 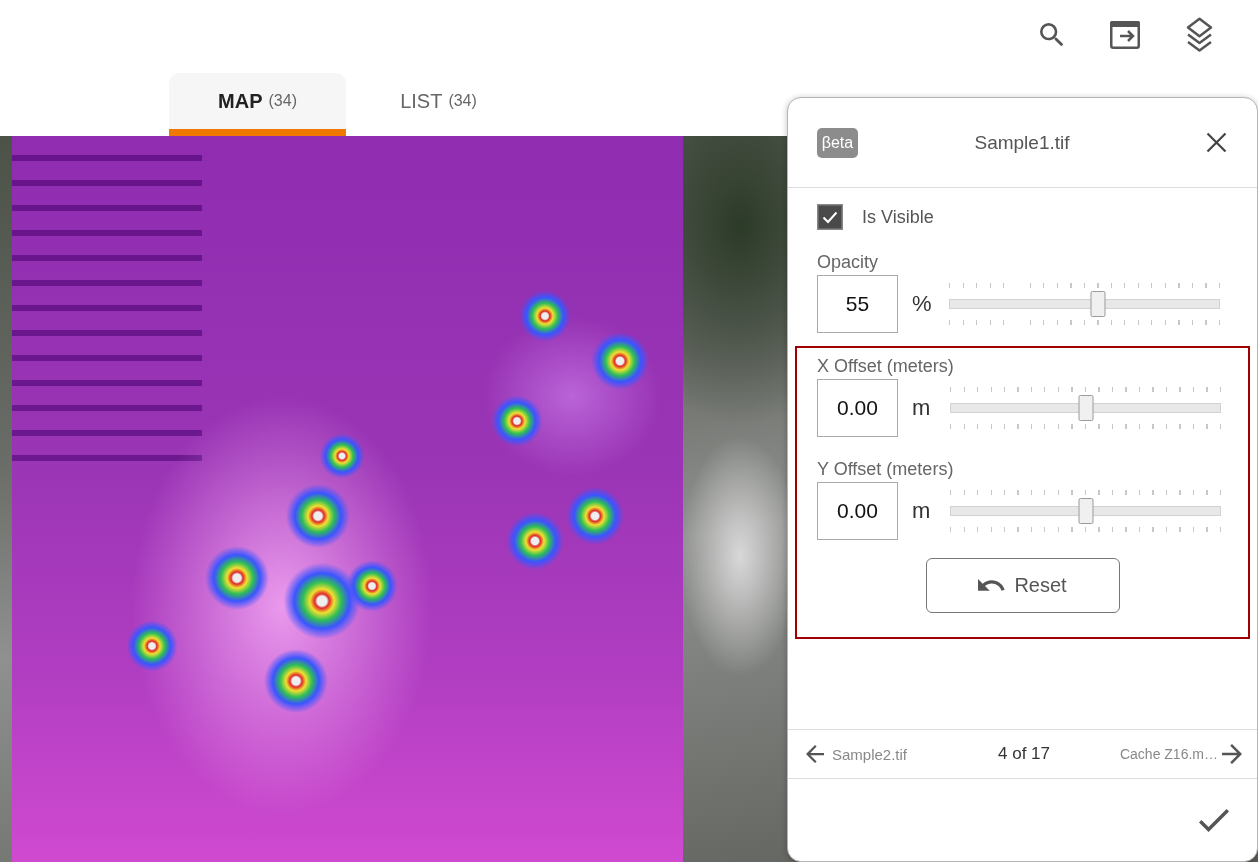 What do you see at coordinates (922, 304) in the screenshot?
I see `unit-label: %` at bounding box center [922, 304].